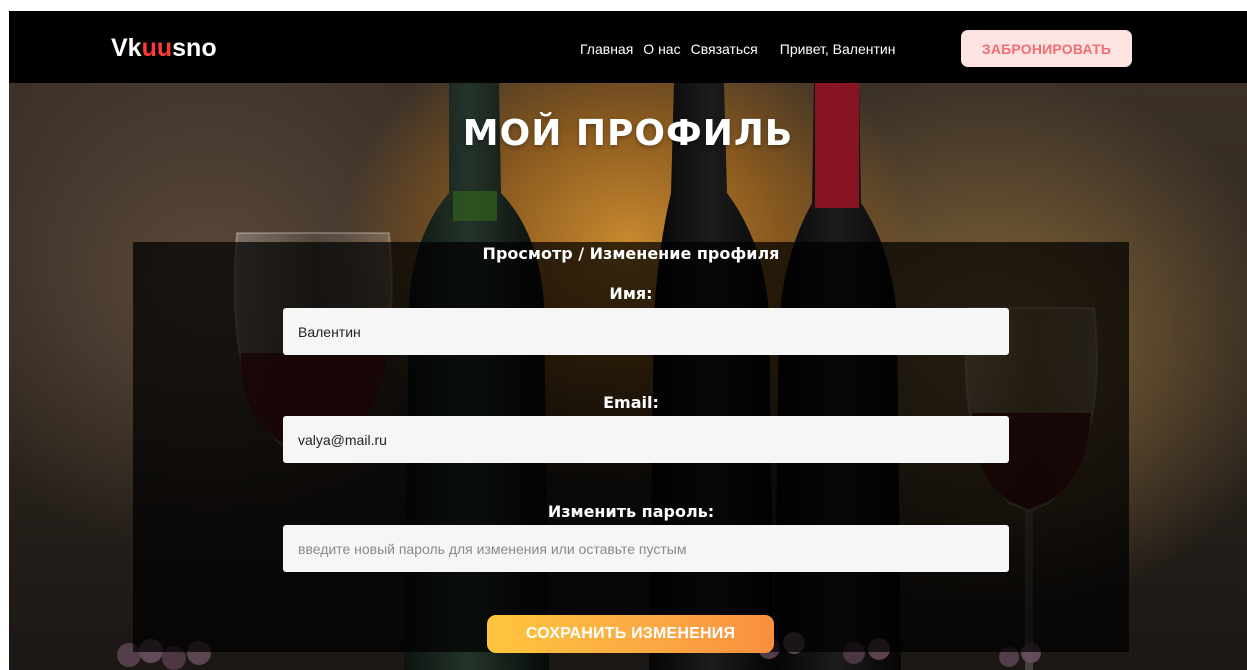 This screenshot has height=670, width=1247. What do you see at coordinates (1046, 48) in the screenshot?
I see `book-table-button: ЗАБРОНИРОВАТЬ` at bounding box center [1046, 48].